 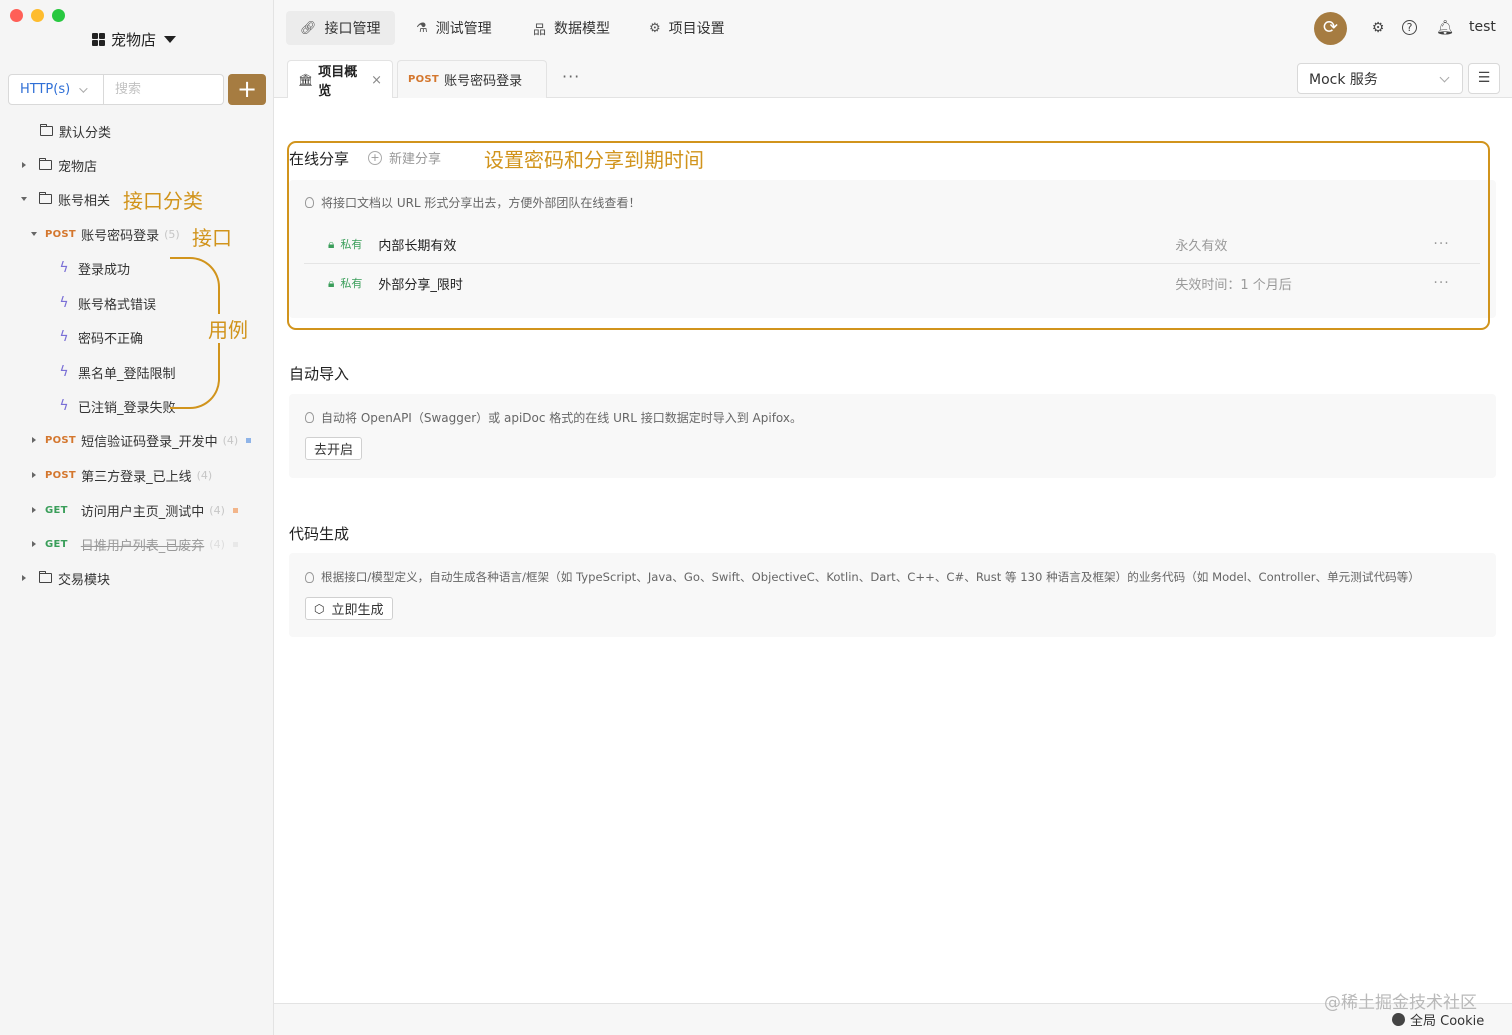 I want to click on close-icon: ×, so click(x=376, y=80).